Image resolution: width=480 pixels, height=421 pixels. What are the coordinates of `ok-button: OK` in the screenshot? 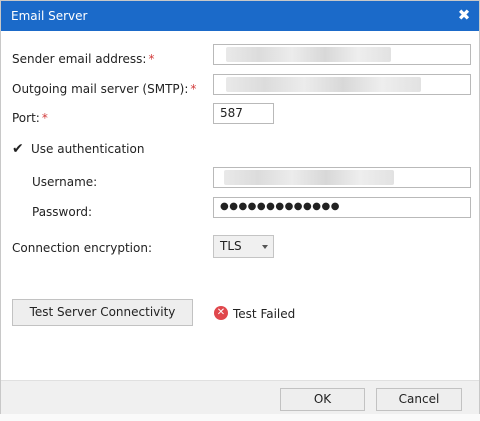 It's located at (322, 399).